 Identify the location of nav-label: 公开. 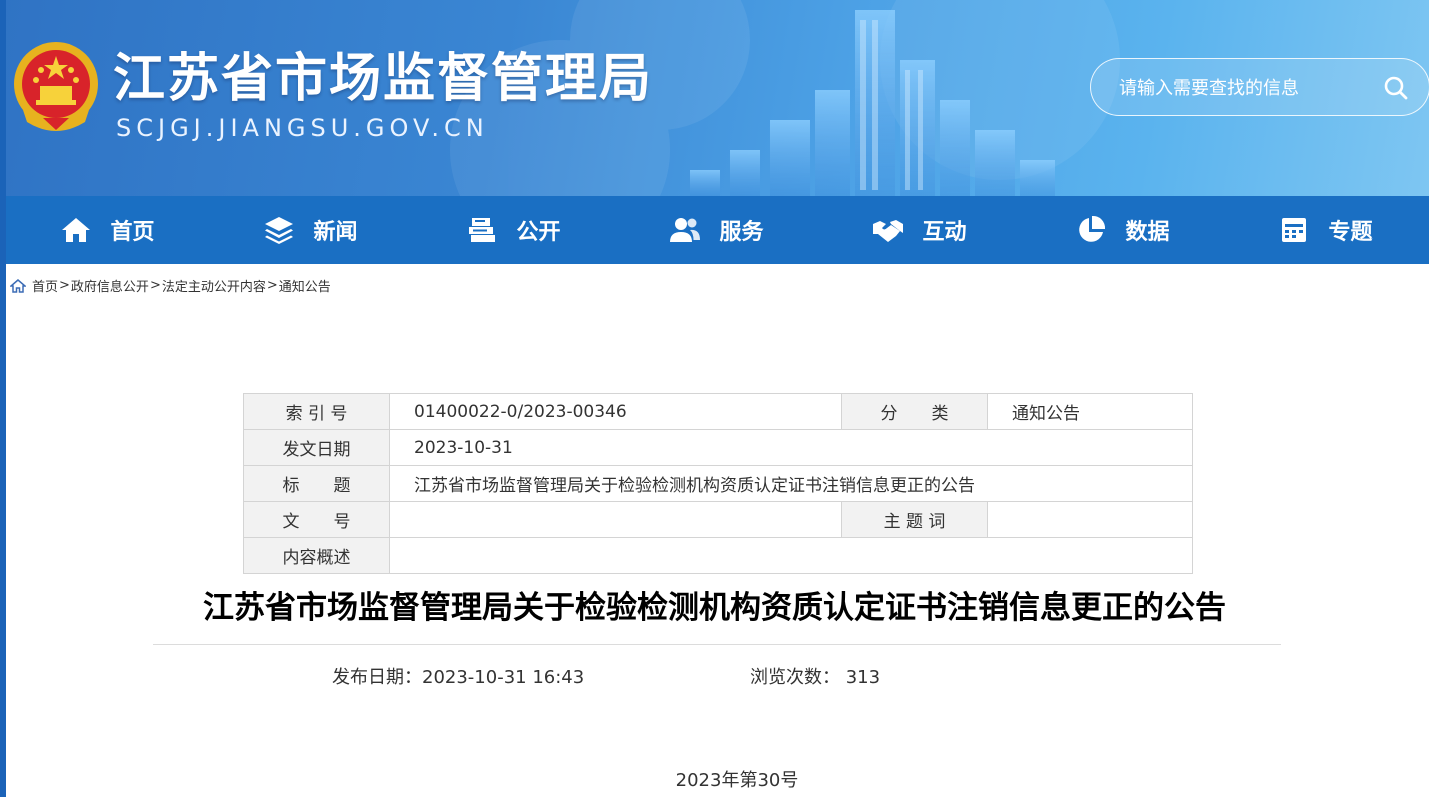
(538, 232).